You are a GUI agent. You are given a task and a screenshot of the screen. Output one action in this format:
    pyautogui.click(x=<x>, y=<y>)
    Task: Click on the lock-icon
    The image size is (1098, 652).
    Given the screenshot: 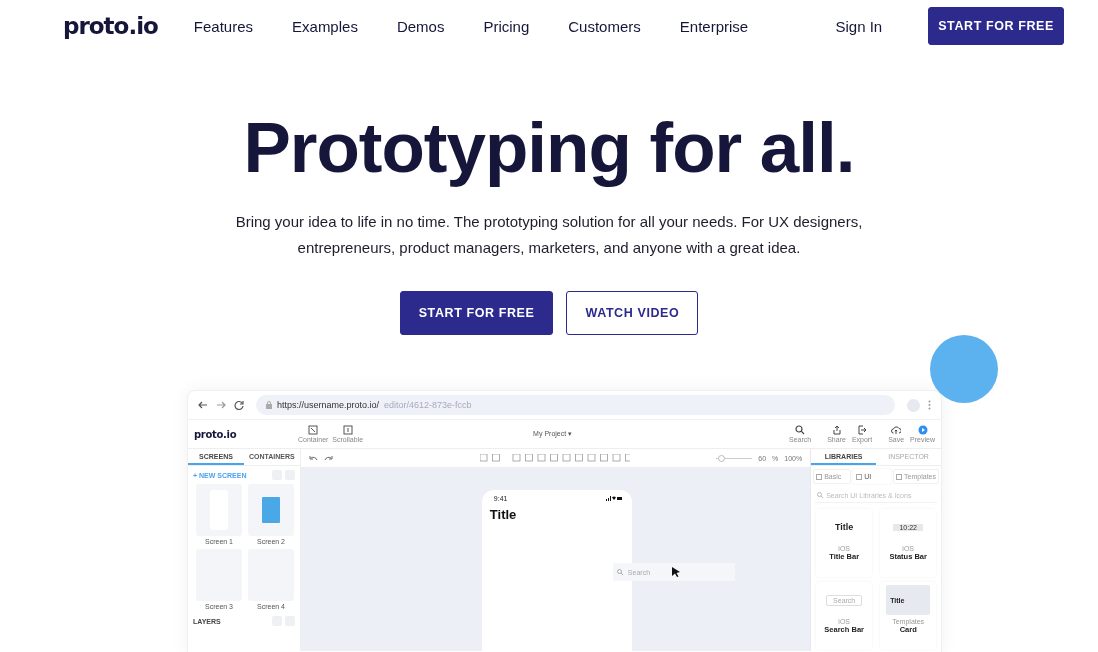 What is the action you would take?
    pyautogui.click(x=269, y=405)
    